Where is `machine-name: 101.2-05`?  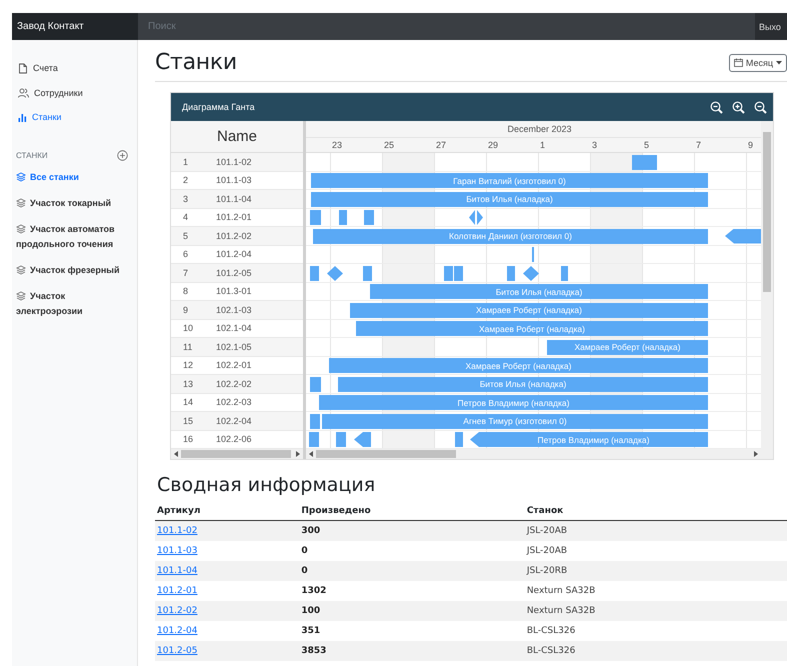 machine-name: 101.2-05 is located at coordinates (234, 273).